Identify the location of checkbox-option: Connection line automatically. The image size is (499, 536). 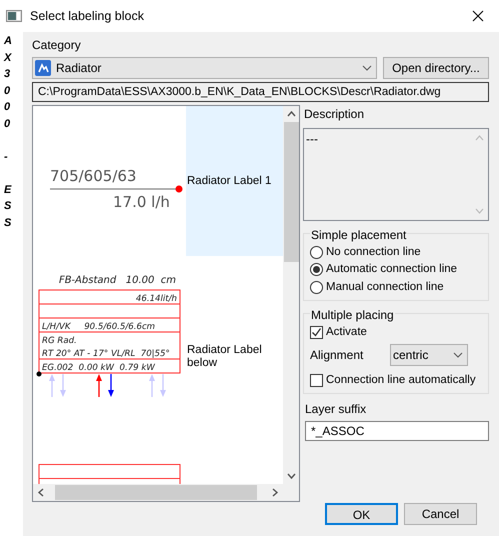
(396, 381).